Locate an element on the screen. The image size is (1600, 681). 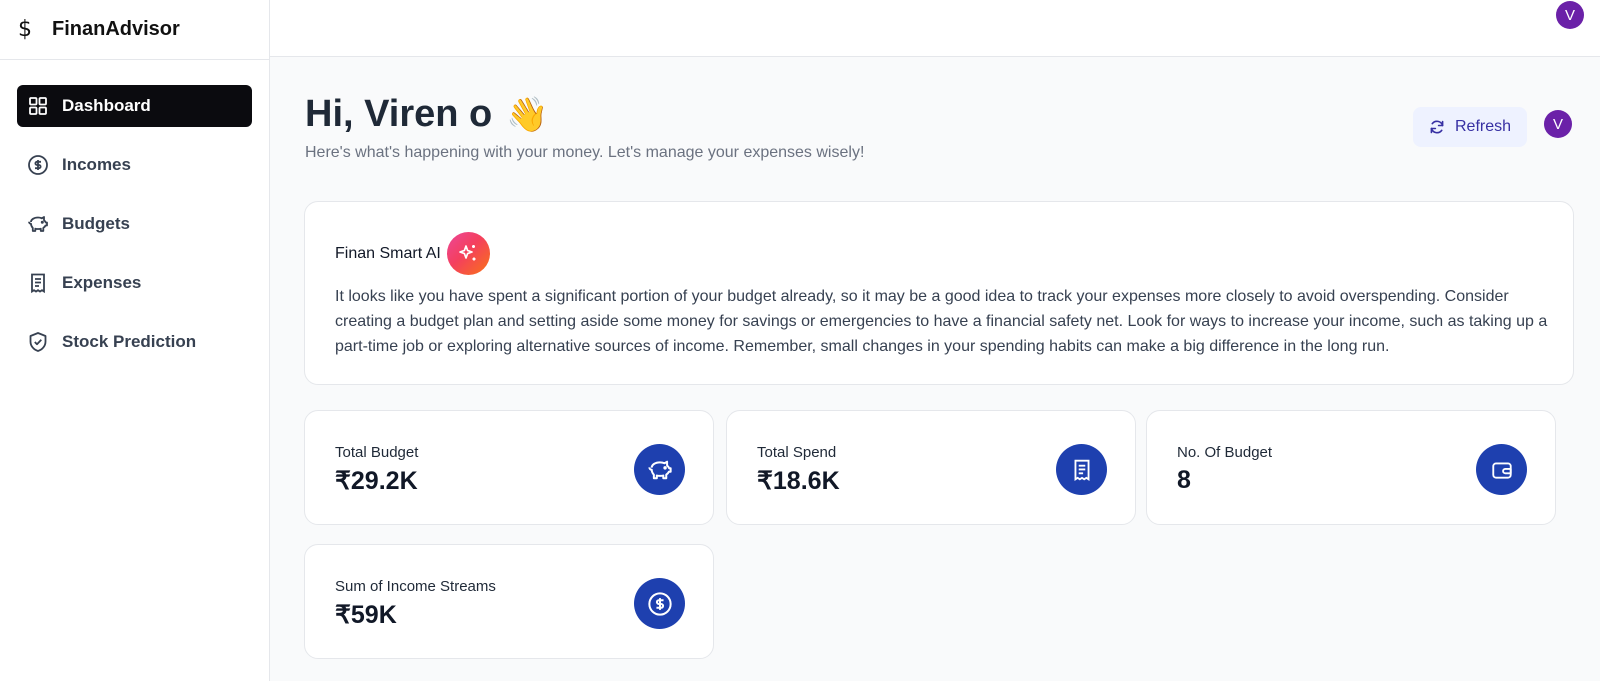
page-title: Hi, Viren o 👋 is located at coordinates (427, 114).